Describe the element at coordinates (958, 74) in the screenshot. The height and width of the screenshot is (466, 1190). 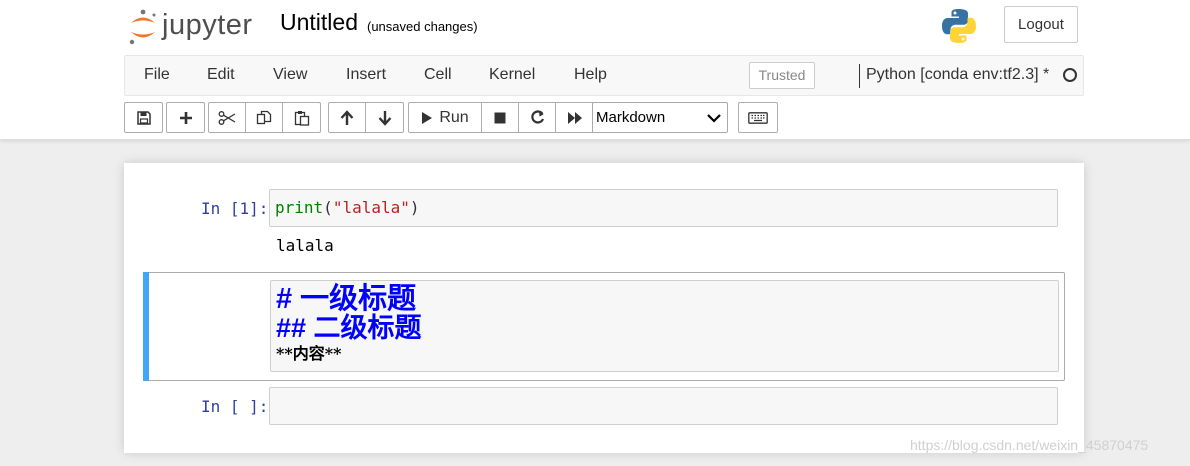
I see `kernel-name: Python [conda env:tf2.3] *` at that location.